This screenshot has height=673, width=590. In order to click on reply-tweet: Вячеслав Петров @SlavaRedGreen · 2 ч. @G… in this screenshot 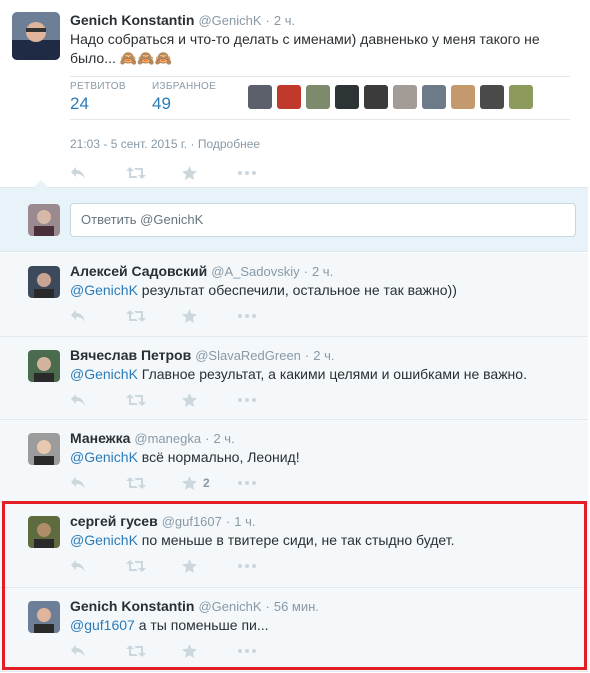, I will do `click(294, 378)`.